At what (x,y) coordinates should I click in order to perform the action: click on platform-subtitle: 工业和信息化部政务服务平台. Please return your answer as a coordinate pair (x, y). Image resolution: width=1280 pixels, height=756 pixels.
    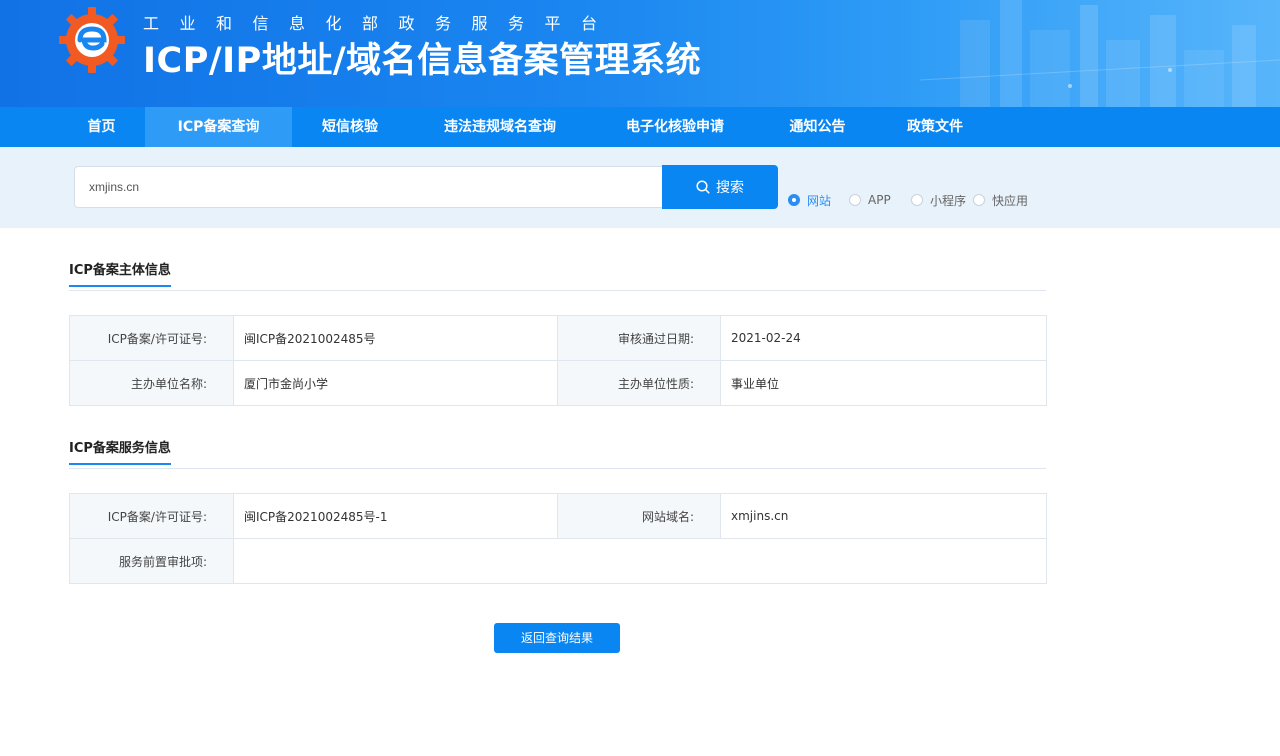
    Looking at the image, I should click on (380, 23).